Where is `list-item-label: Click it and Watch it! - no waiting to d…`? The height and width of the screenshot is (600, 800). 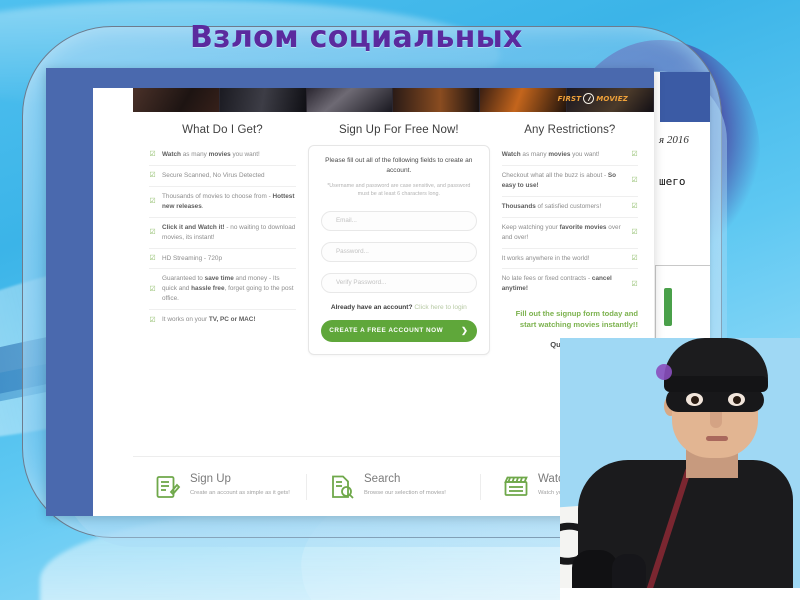
list-item-label: Click it and Watch it! - no waiting to d… is located at coordinates (229, 232).